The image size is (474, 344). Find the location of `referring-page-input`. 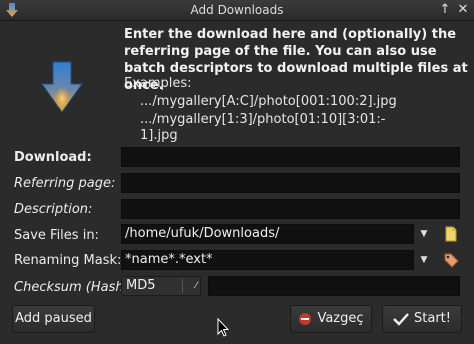

referring-page-input is located at coordinates (290, 183).